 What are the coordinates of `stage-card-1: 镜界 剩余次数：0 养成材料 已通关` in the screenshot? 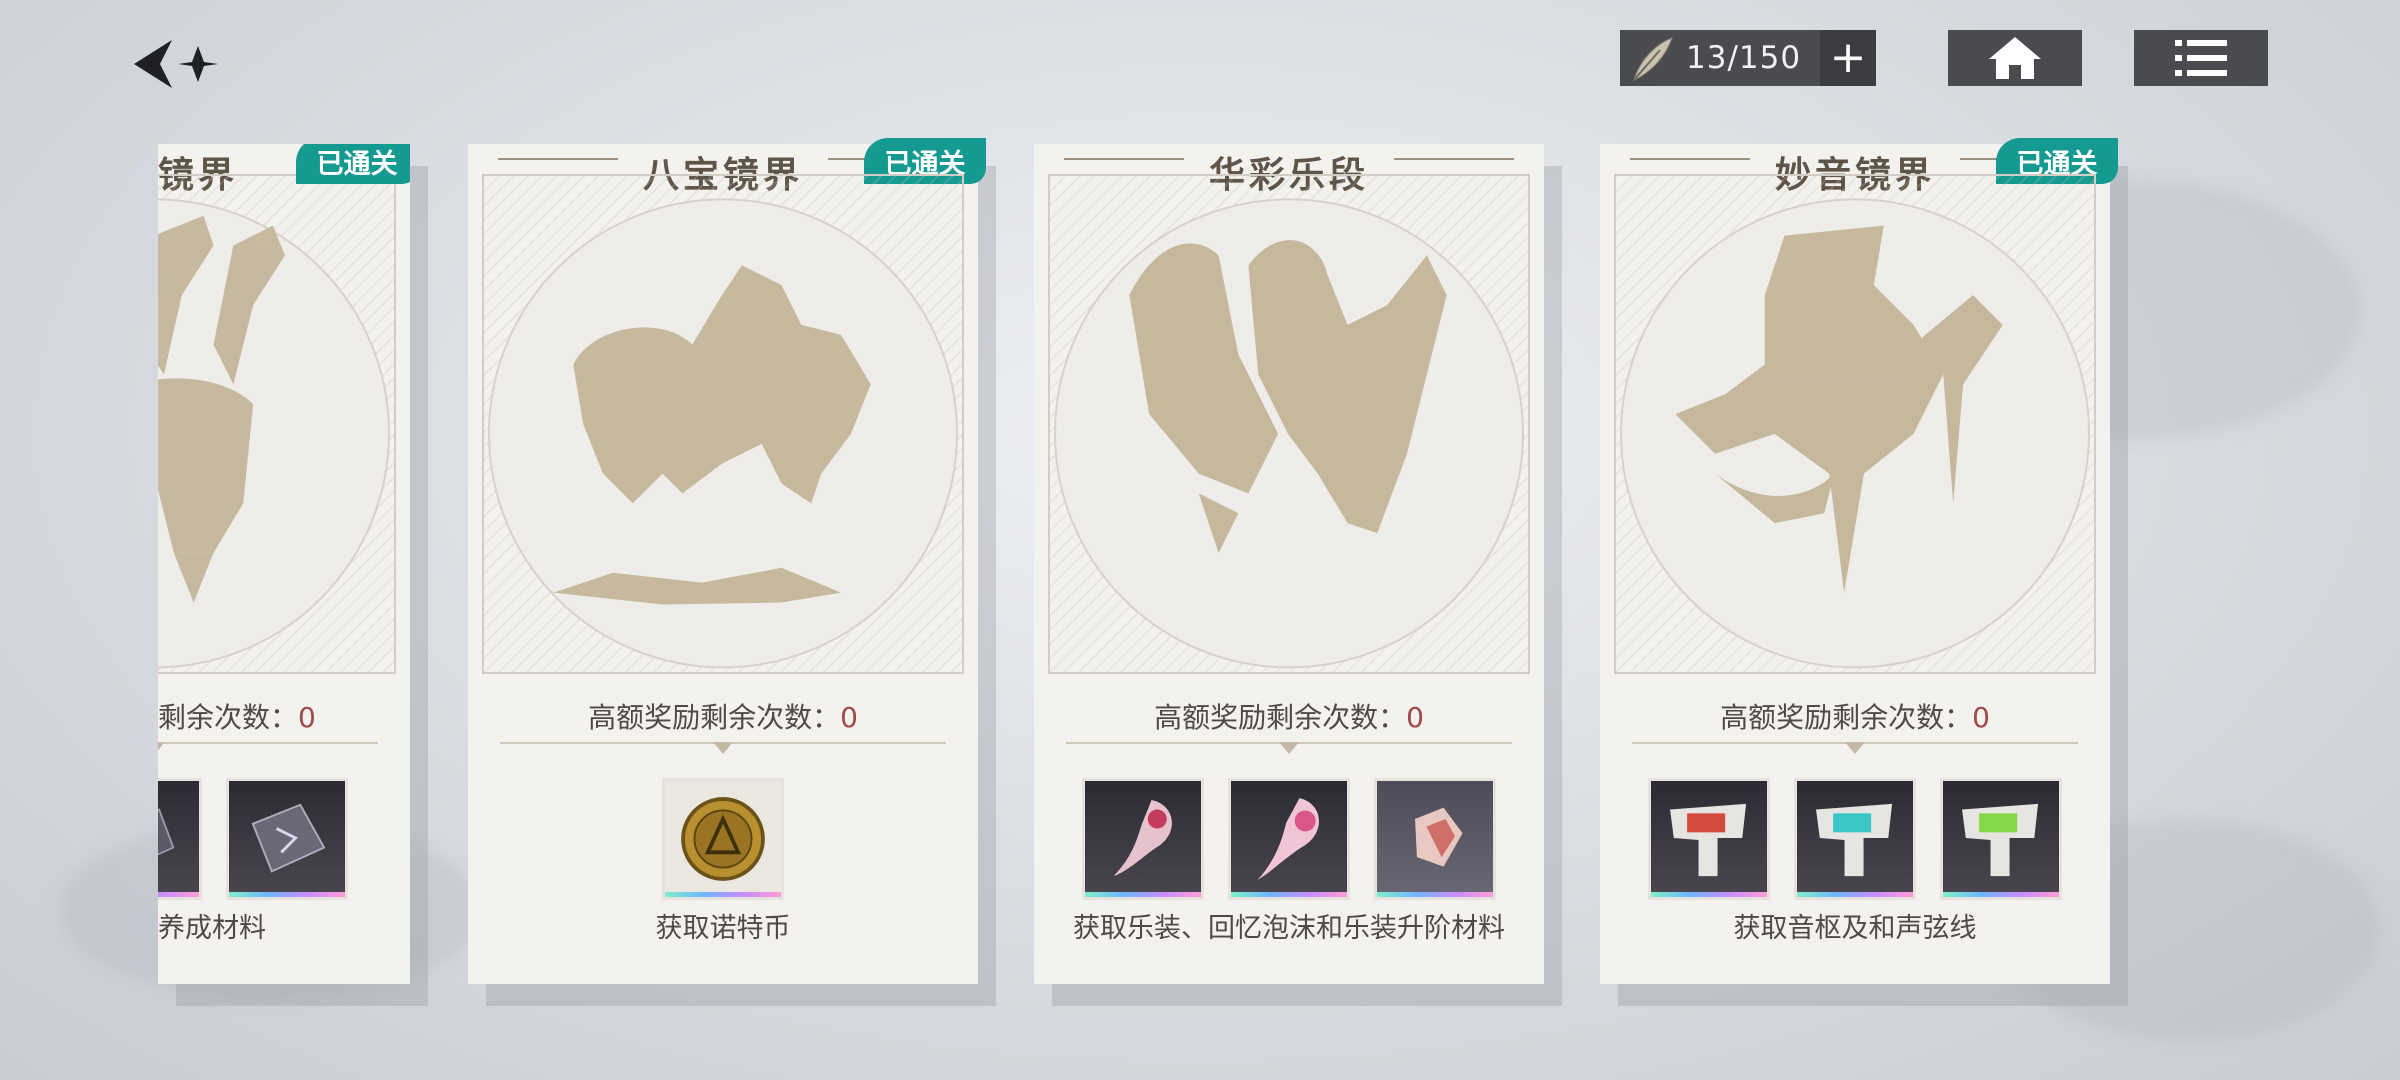 It's located at (284, 564).